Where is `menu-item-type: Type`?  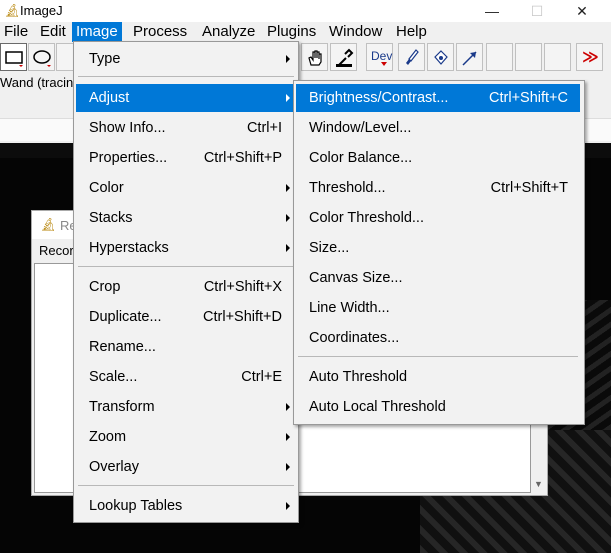 menu-item-type: Type is located at coordinates (185, 59).